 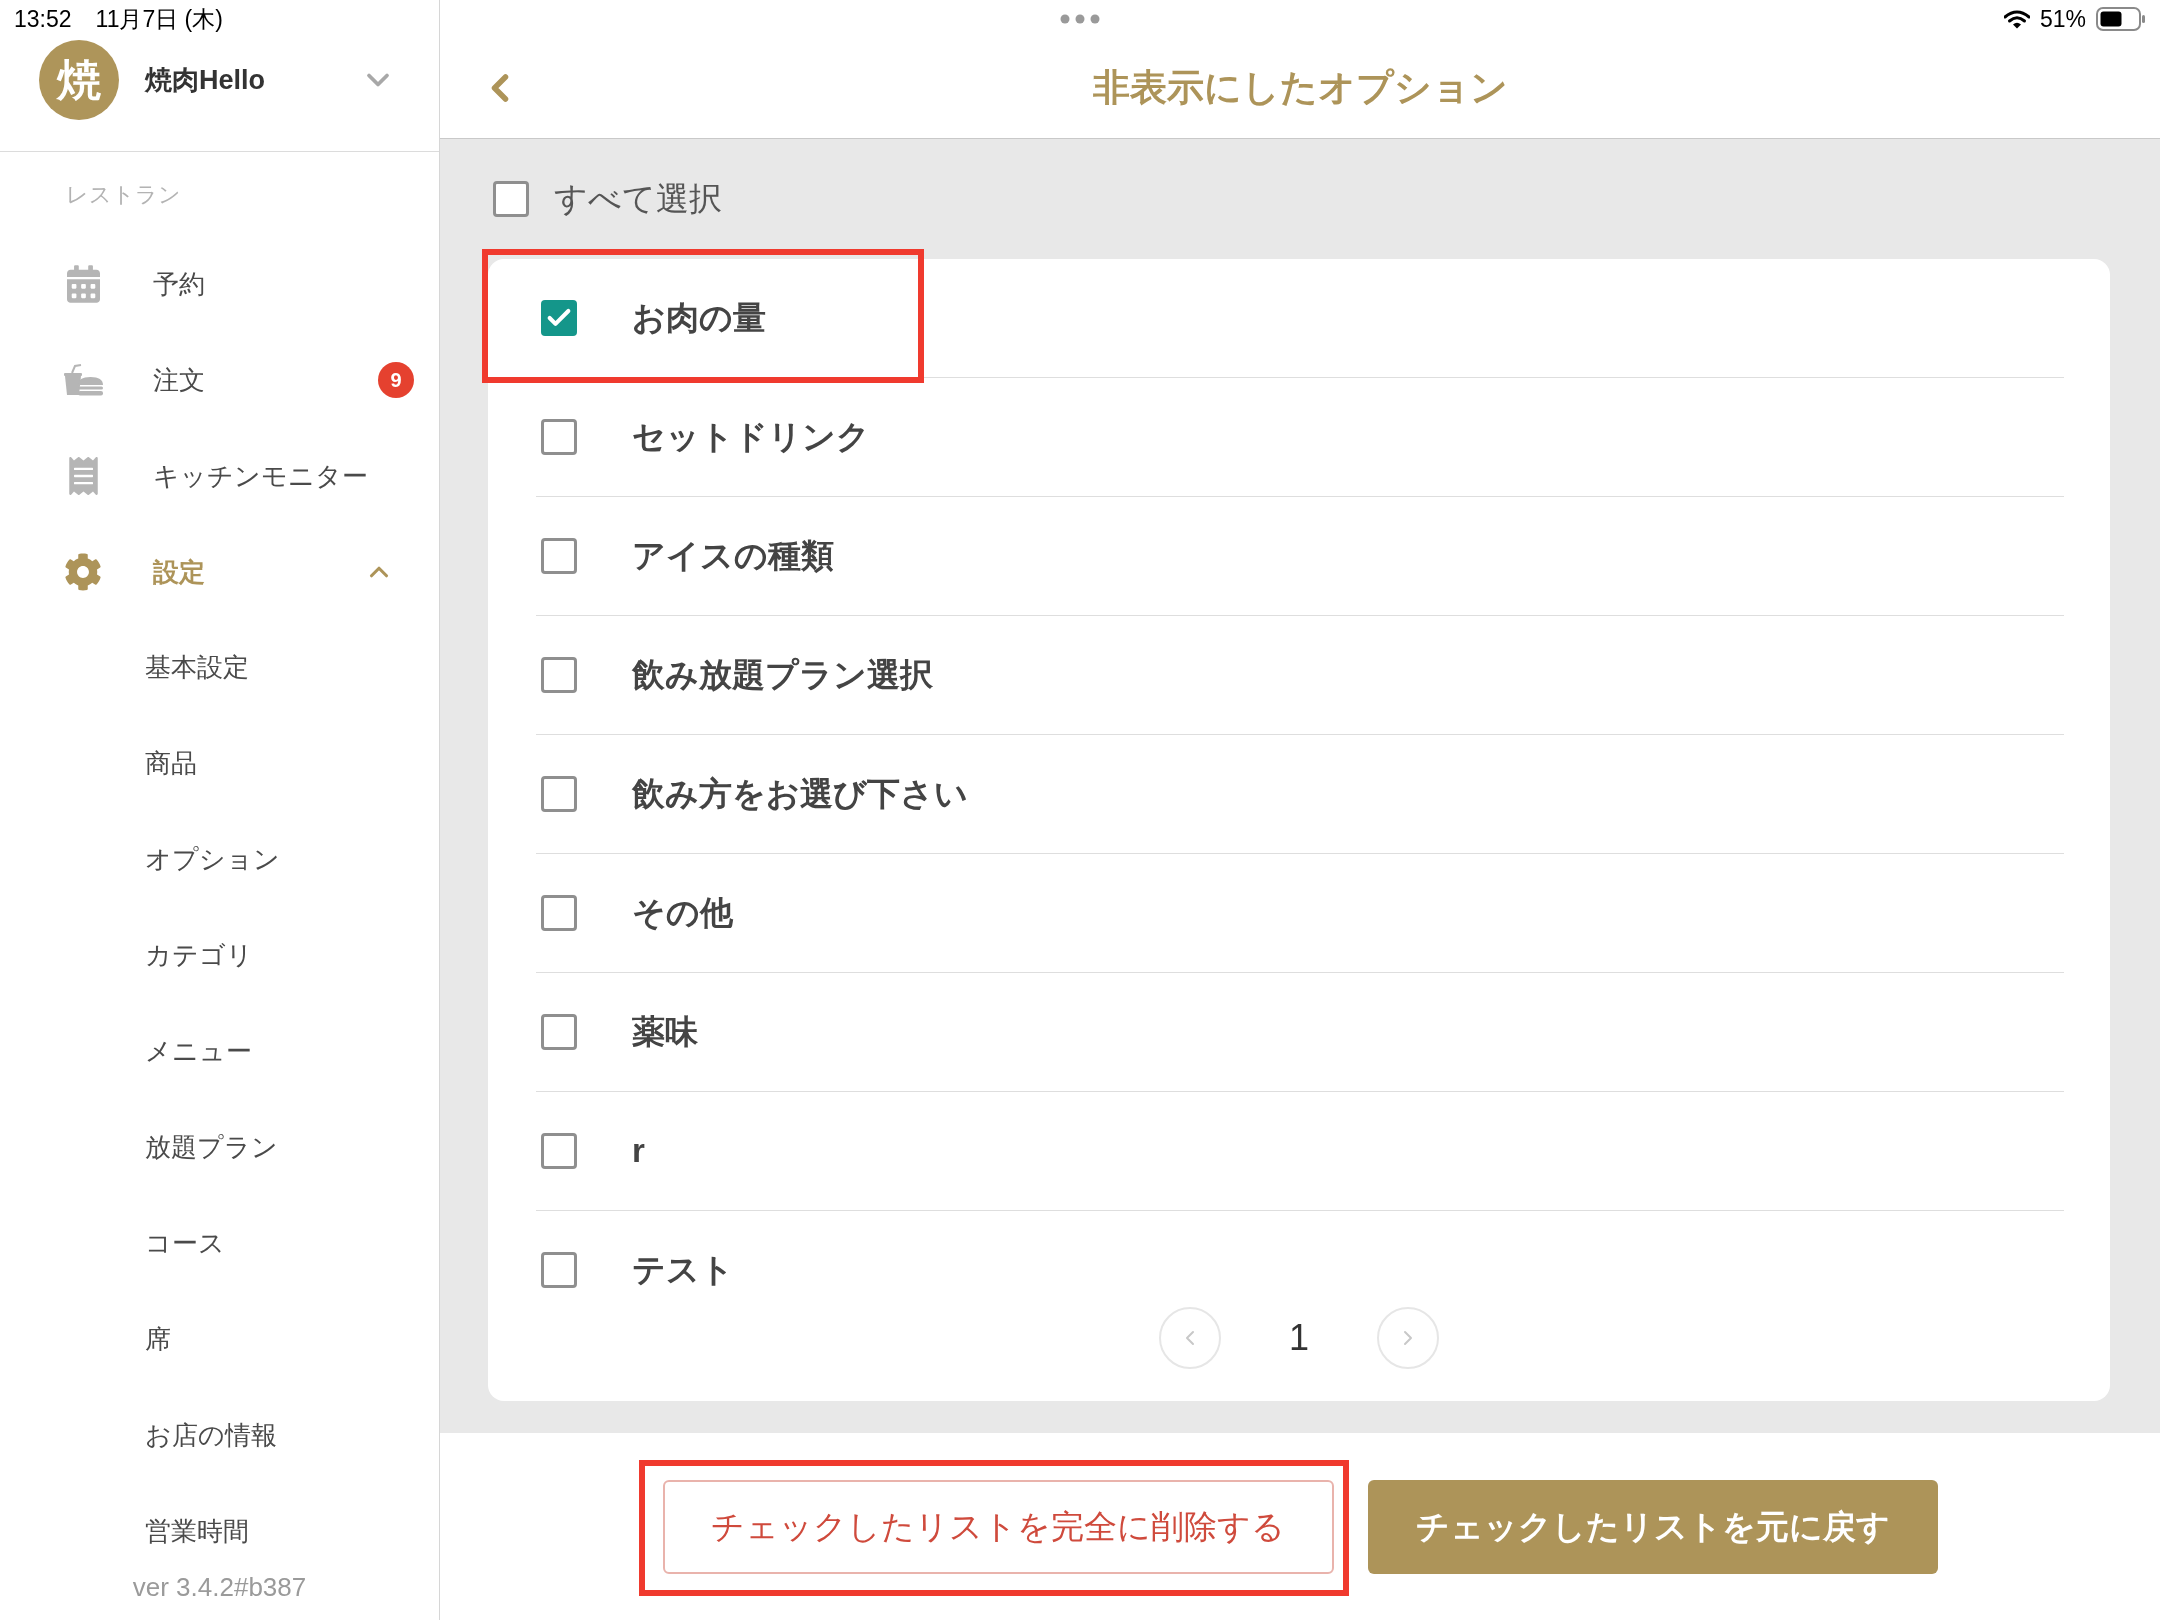 What do you see at coordinates (212, 860) in the screenshot?
I see `submenu-item: オプション` at bounding box center [212, 860].